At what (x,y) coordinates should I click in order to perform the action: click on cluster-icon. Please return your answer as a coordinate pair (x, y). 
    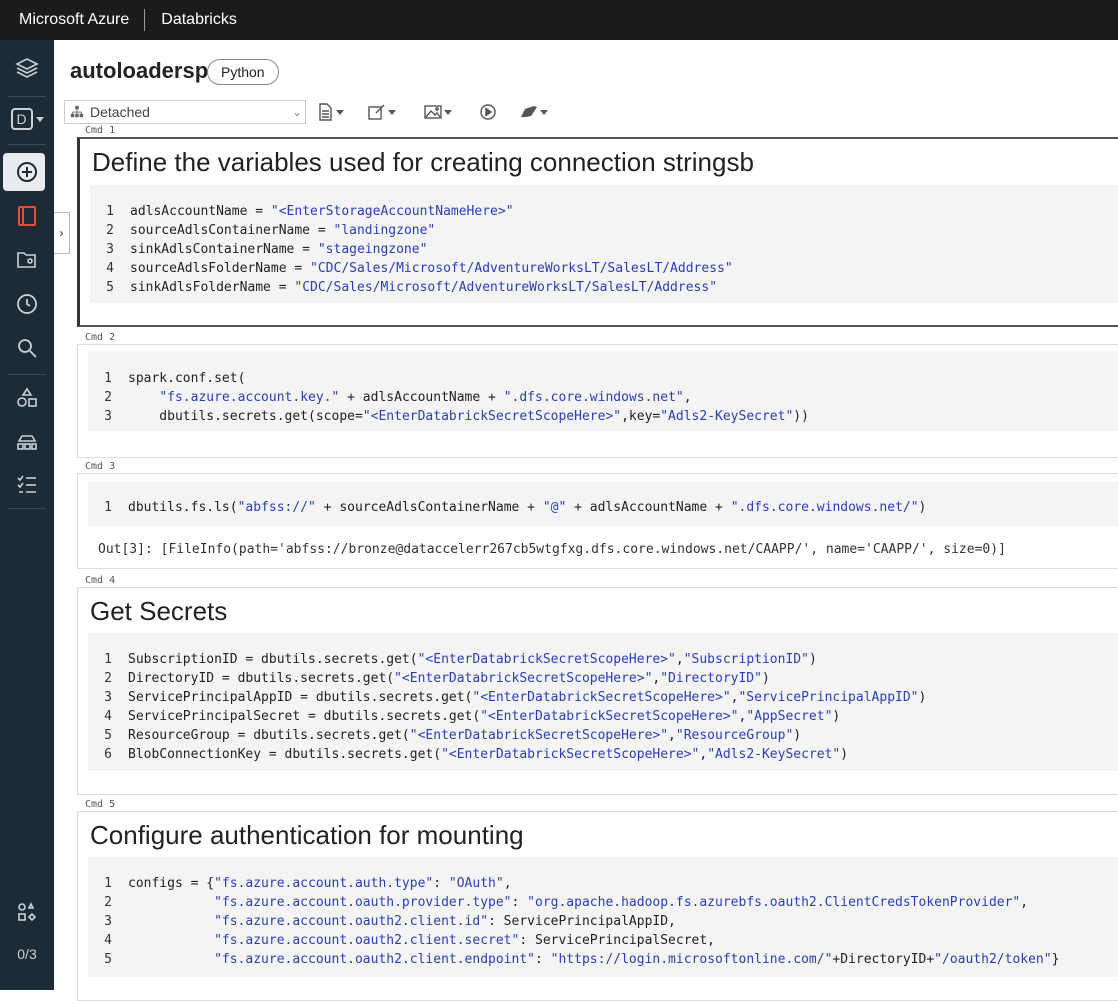
    Looking at the image, I should click on (27, 442).